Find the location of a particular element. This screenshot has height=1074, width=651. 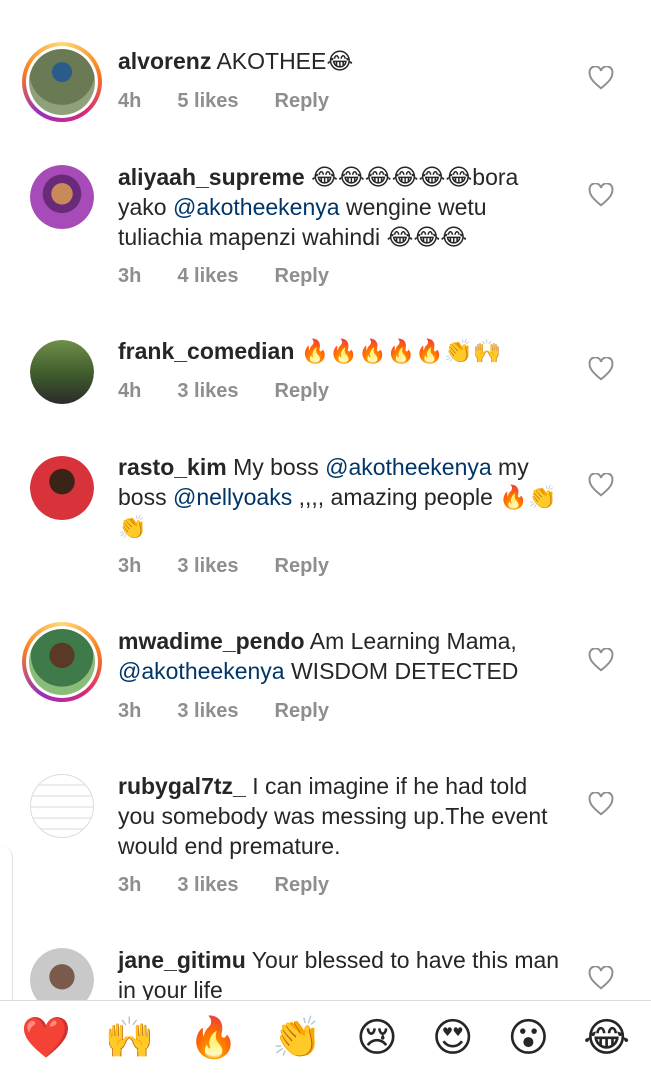

comment-meta: 3h 4 likes Reply is located at coordinates (223, 276).